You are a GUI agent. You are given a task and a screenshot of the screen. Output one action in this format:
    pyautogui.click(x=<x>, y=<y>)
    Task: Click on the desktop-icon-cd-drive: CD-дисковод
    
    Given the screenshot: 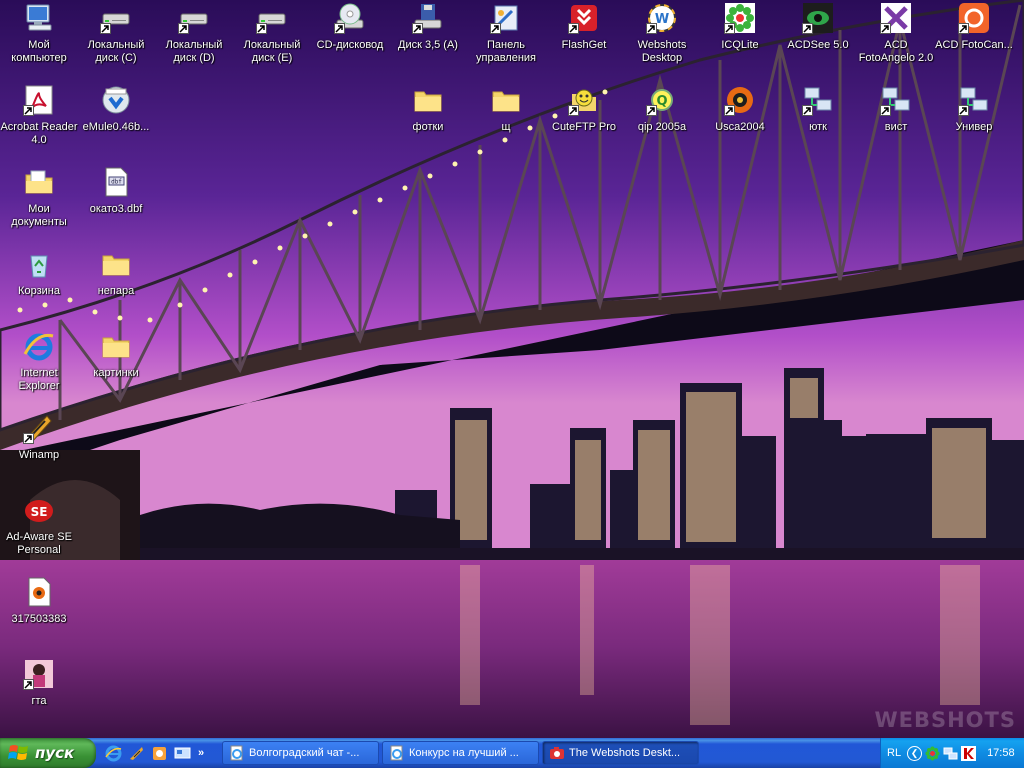 What is the action you would take?
    pyautogui.click(x=350, y=27)
    